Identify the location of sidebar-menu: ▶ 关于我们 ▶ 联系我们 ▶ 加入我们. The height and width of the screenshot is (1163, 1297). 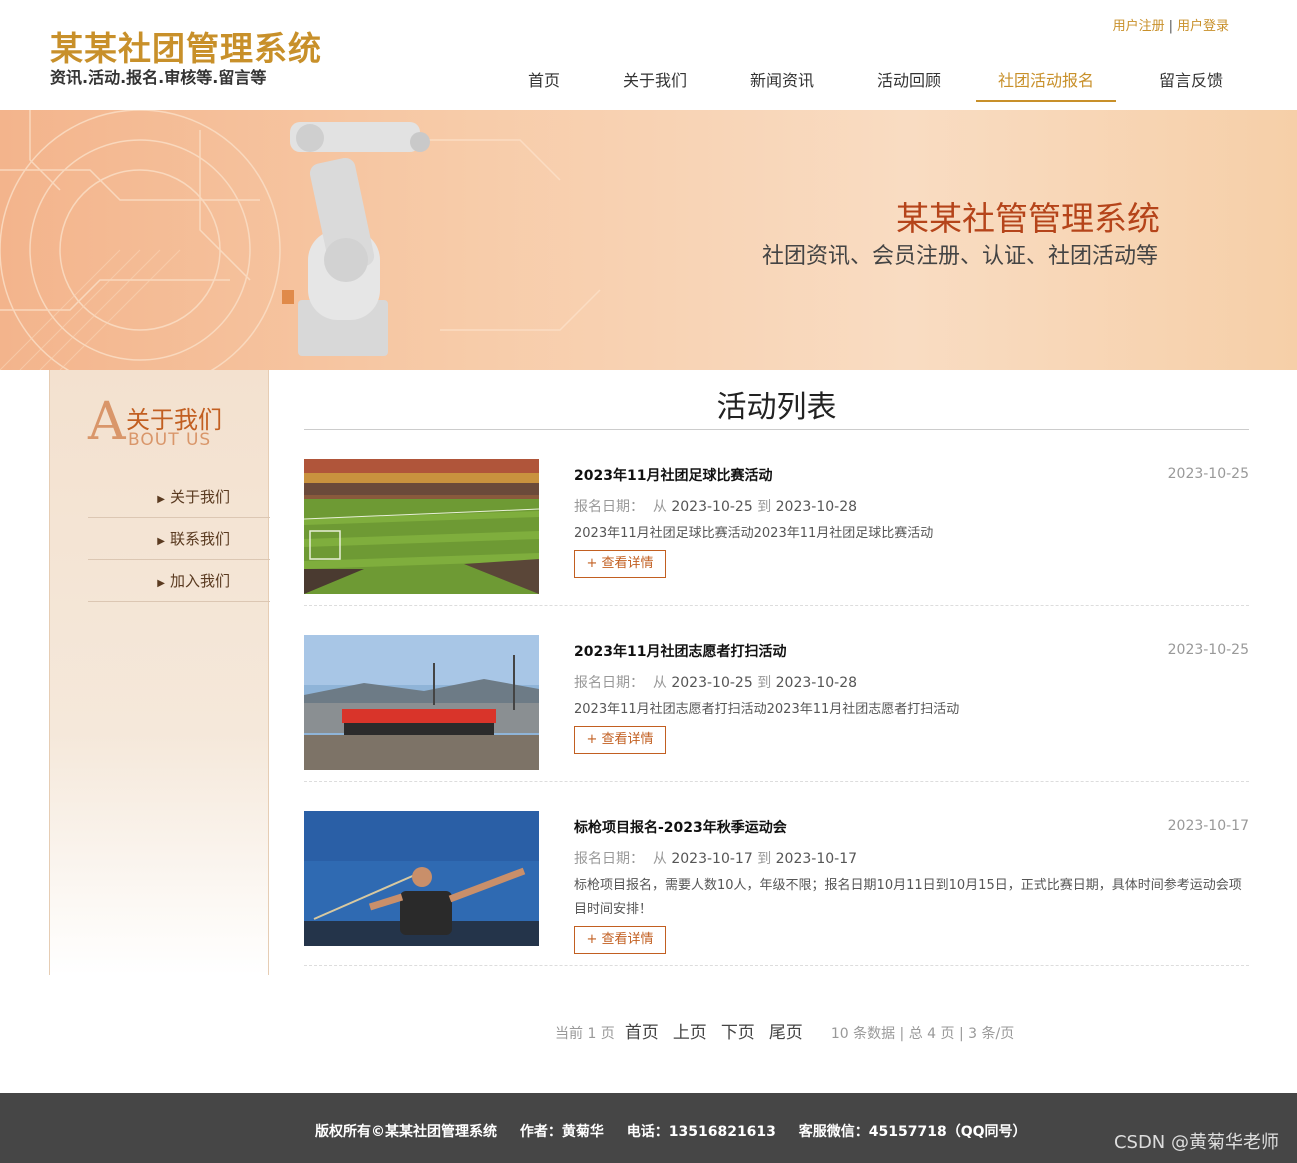
(179, 539).